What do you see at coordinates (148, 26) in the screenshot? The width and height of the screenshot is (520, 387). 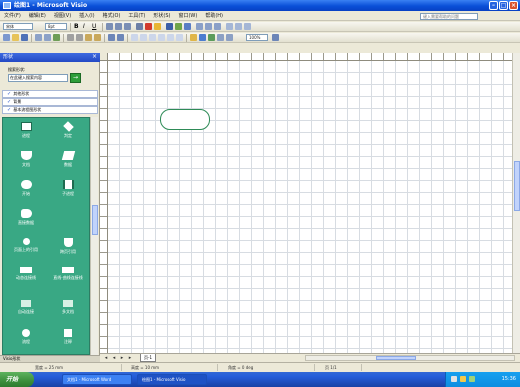 I see `text-color-icon` at bounding box center [148, 26].